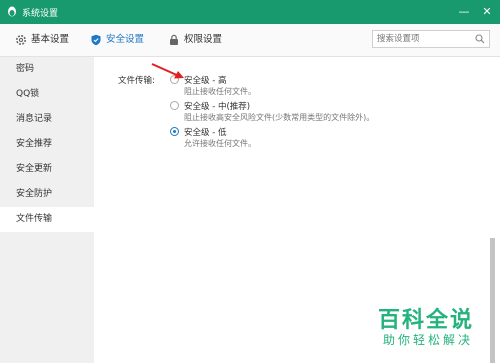  Describe the element at coordinates (217, 107) in the screenshot. I see `option-title: 安全级 - 中(推荐)` at that location.